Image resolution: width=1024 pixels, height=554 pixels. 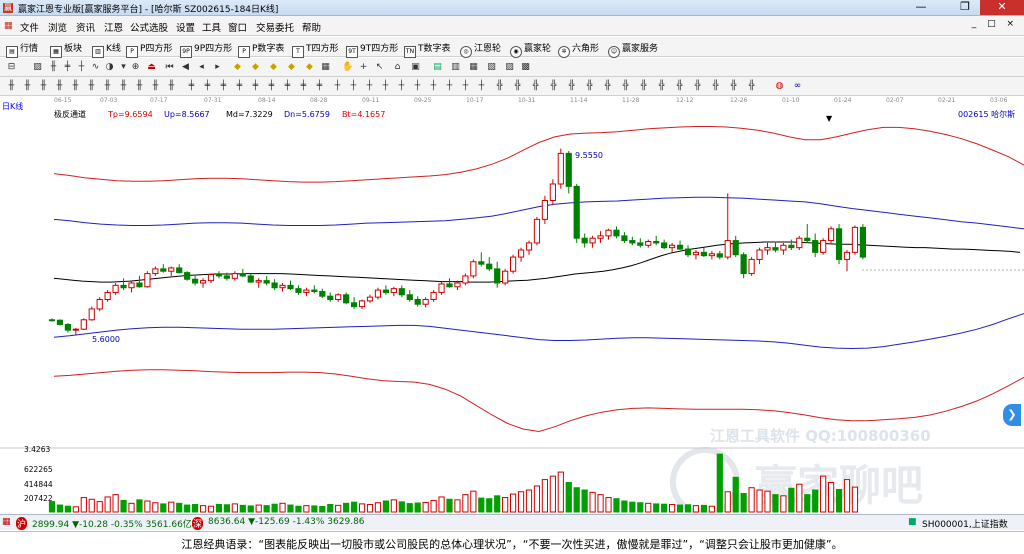 What do you see at coordinates (455, 67) in the screenshot?
I see `tool-icon-c: ▥` at bounding box center [455, 67].